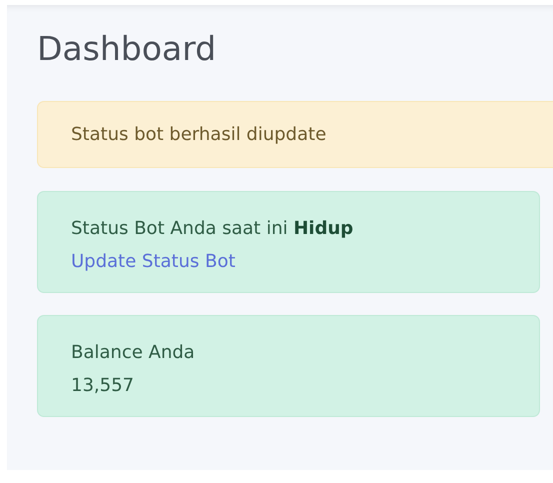 Image resolution: width=553 pixels, height=483 pixels. Describe the element at coordinates (103, 386) in the screenshot. I see `balance-value: 13,557` at that location.